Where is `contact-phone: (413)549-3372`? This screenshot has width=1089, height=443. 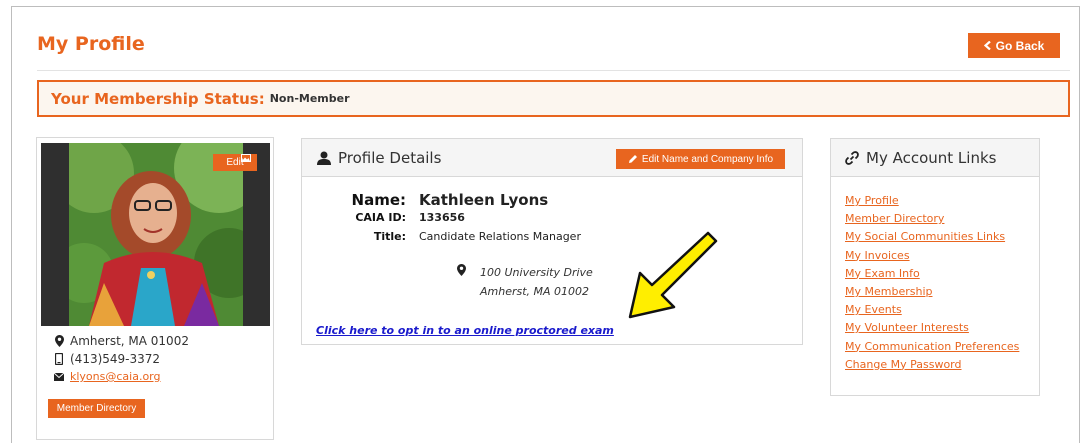
contact-phone: (413)549-3372 is located at coordinates (107, 359).